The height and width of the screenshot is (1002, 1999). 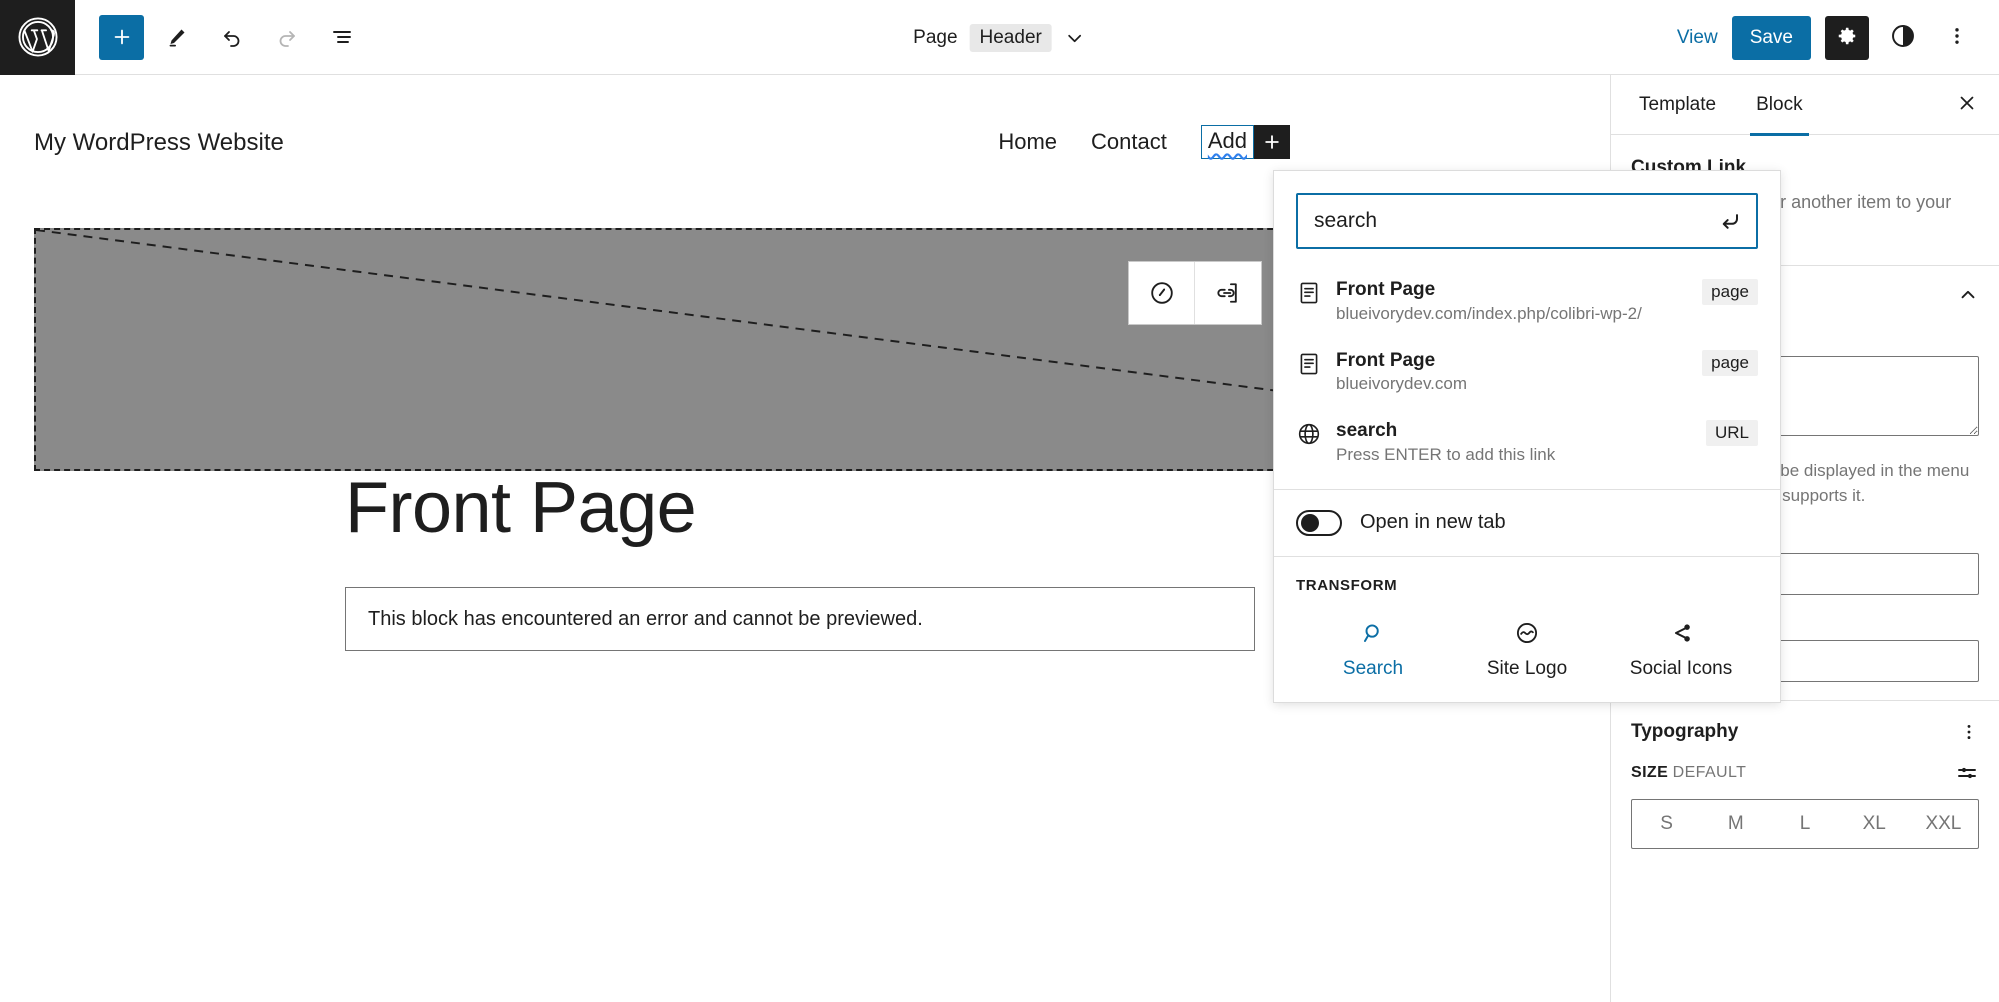 What do you see at coordinates (121, 37) in the screenshot?
I see `add-block-button` at bounding box center [121, 37].